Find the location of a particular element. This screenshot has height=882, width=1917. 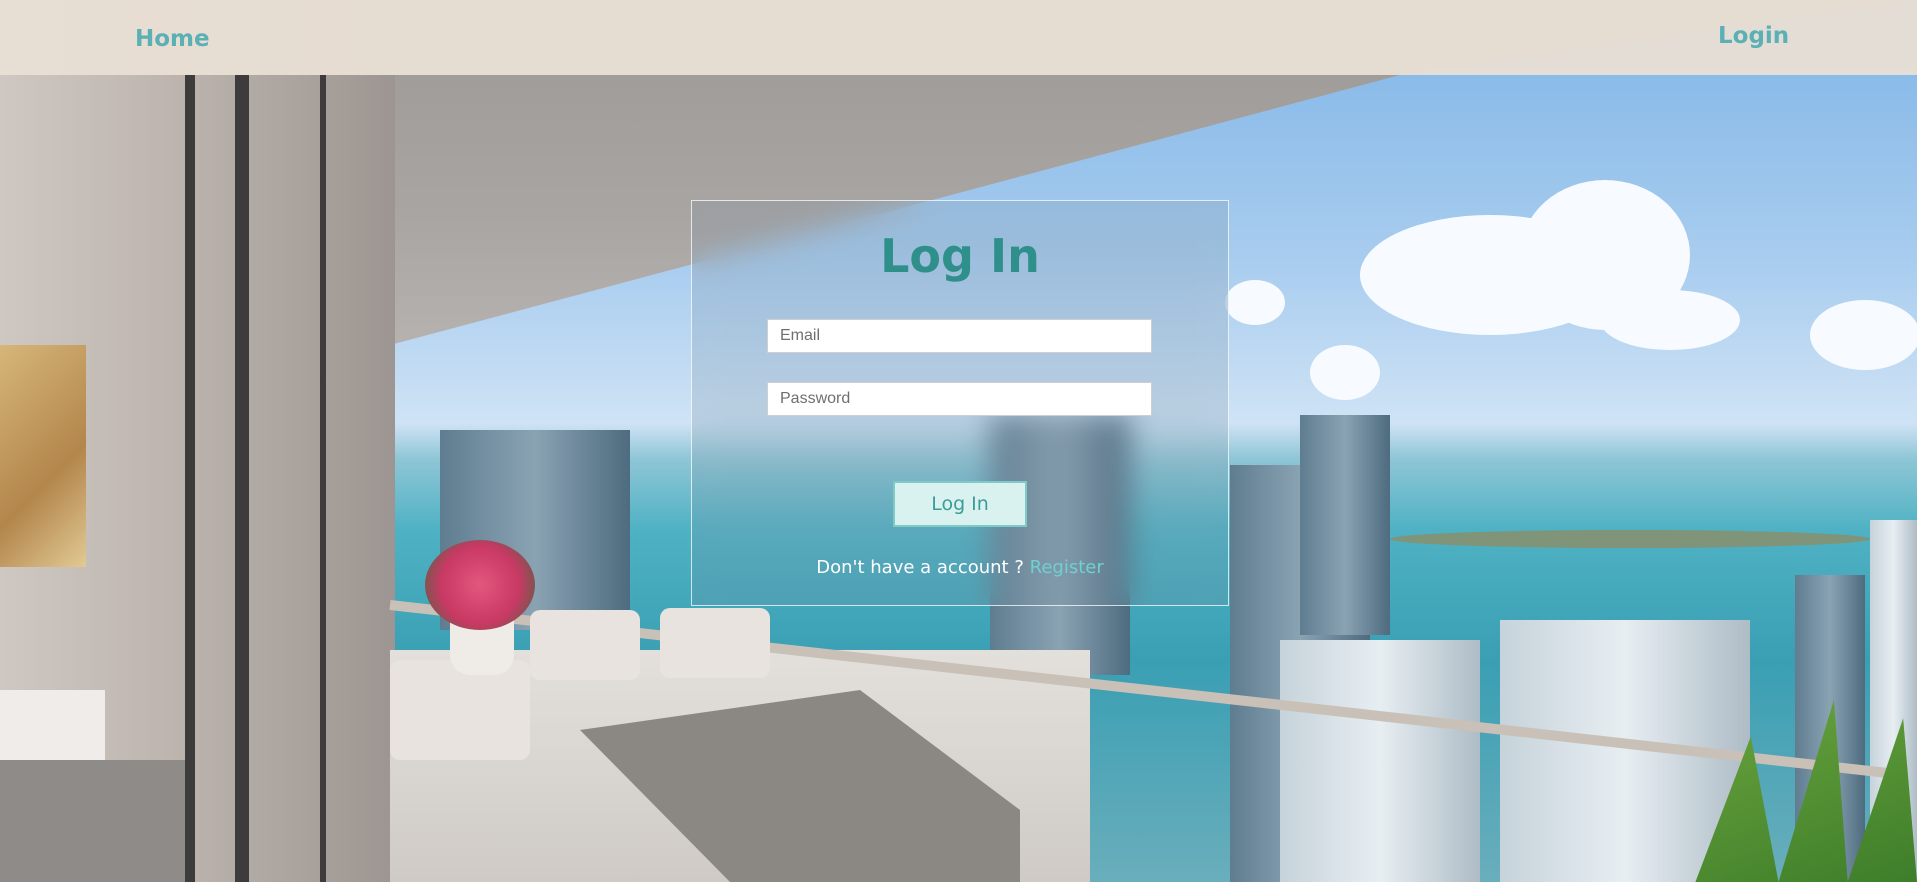

nav-home-link: Home is located at coordinates (172, 39).